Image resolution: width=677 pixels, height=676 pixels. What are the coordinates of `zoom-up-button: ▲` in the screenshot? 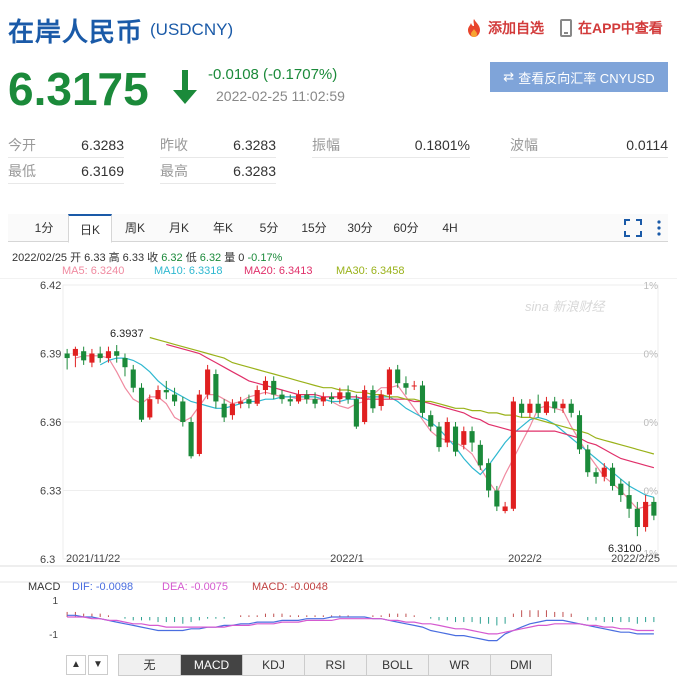 It's located at (76, 665).